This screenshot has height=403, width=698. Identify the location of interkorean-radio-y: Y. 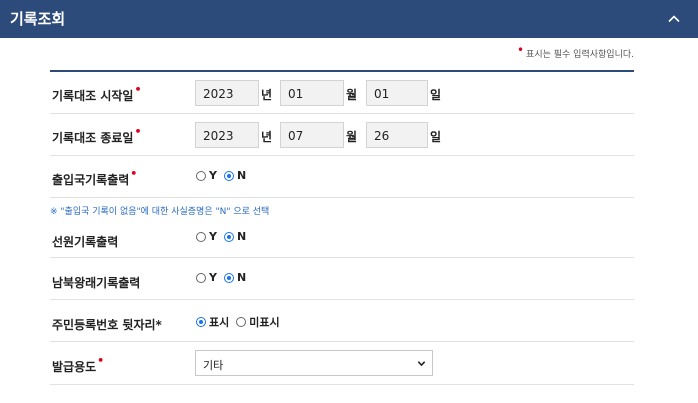
(206, 277).